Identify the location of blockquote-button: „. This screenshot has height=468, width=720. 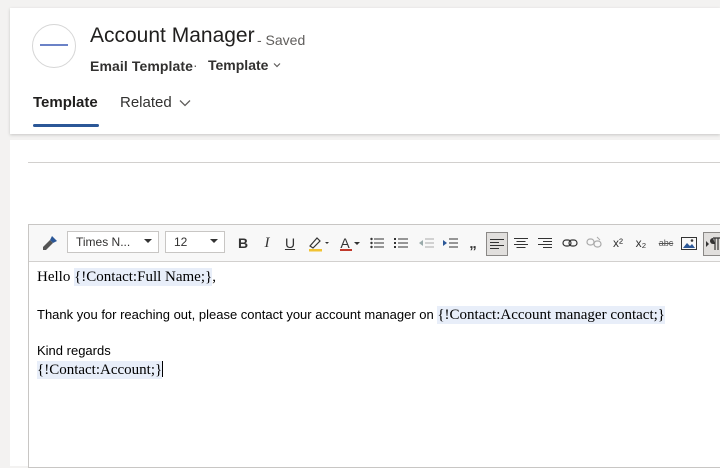
(473, 243).